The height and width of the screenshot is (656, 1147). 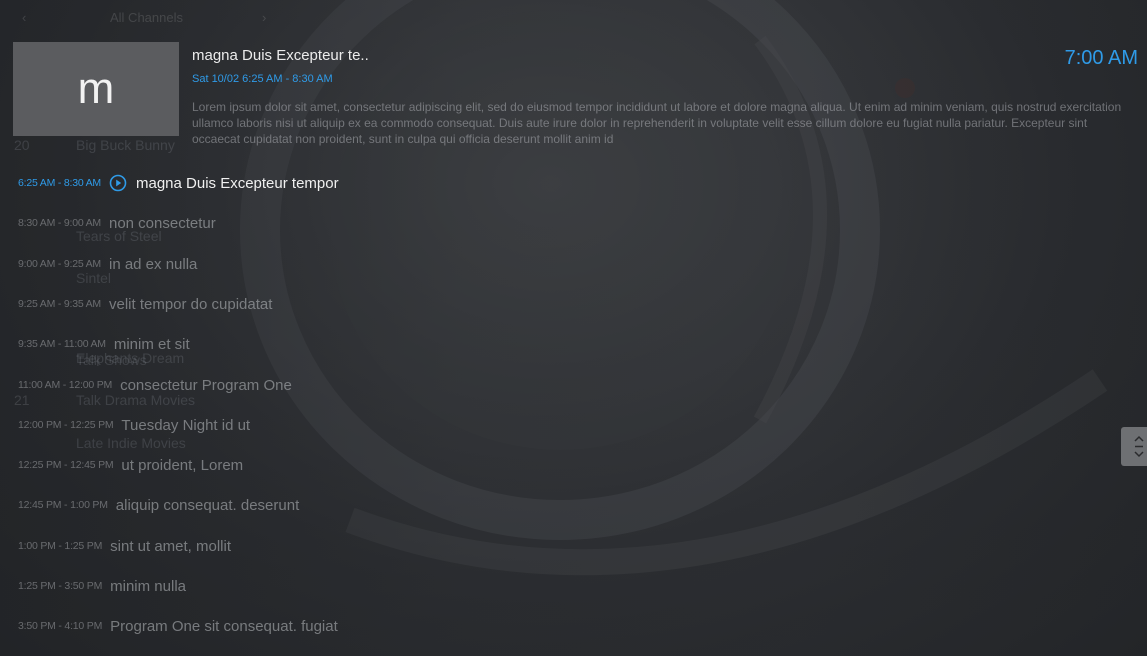 I want to click on channel-group-label: All Channels, so click(x=146, y=17).